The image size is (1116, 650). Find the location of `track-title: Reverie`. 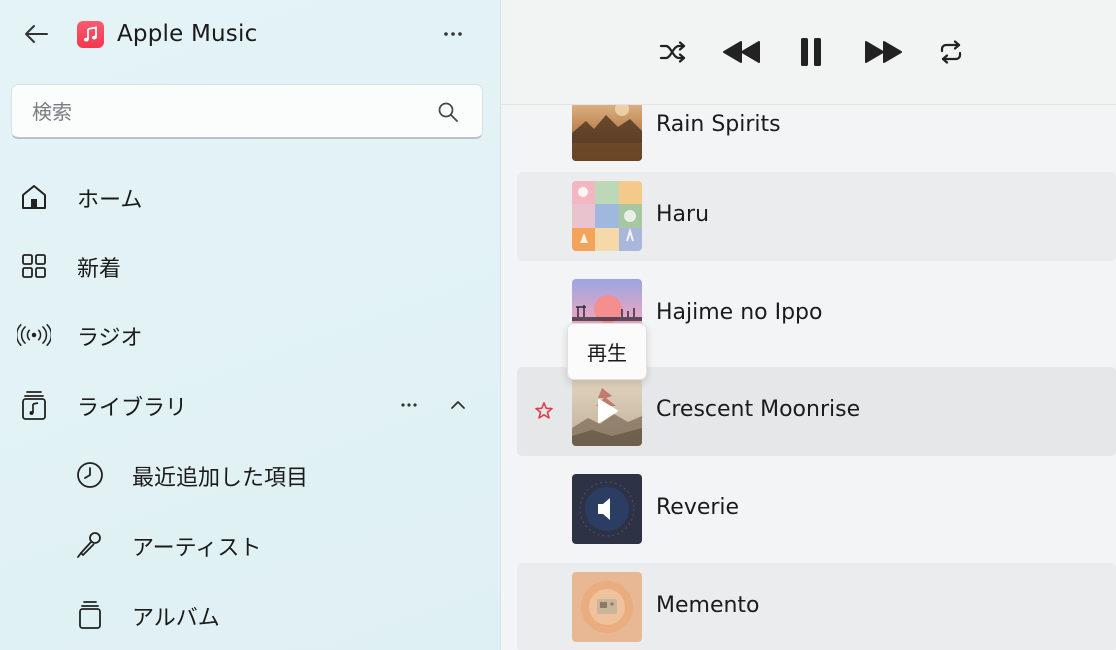

track-title: Reverie is located at coordinates (698, 507).